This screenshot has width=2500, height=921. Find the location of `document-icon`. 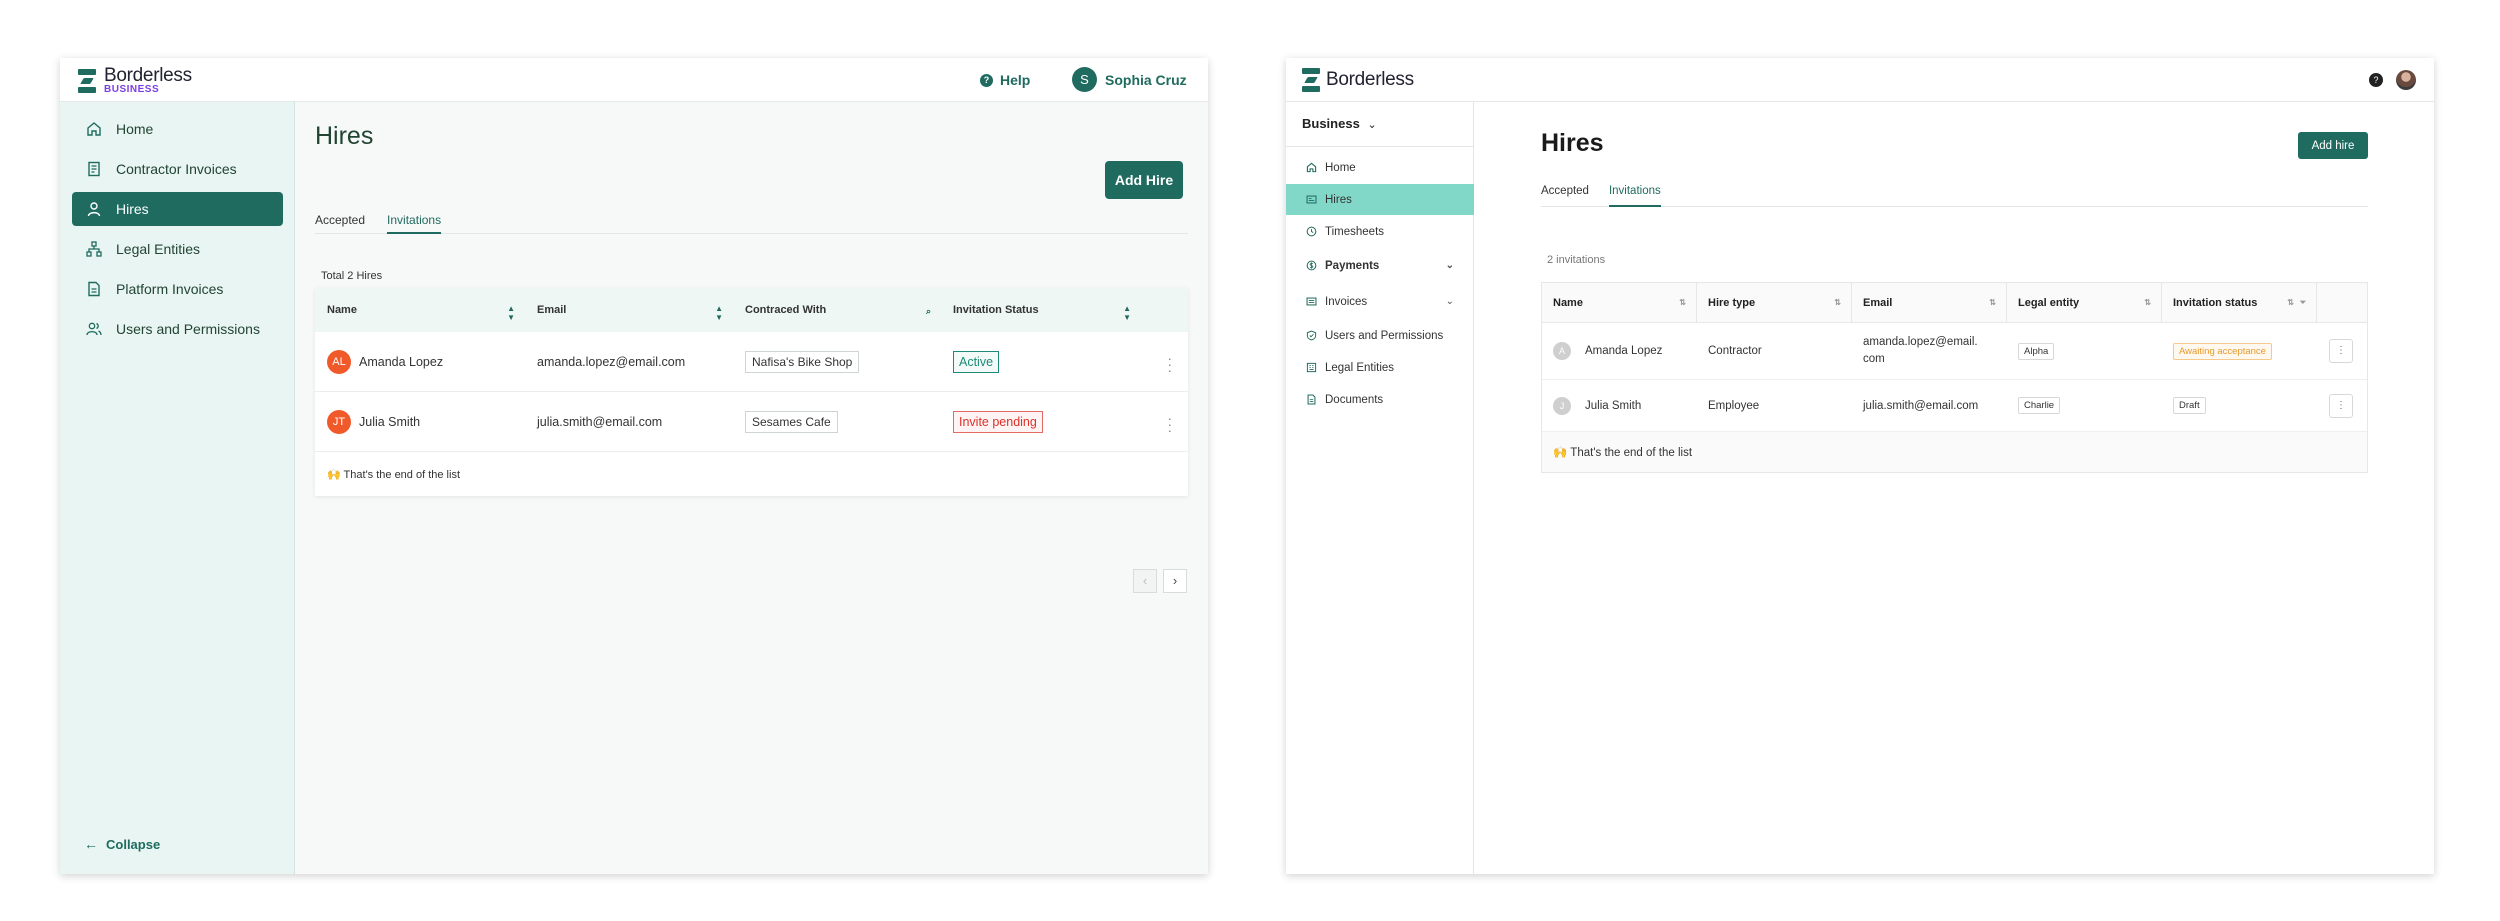

document-icon is located at coordinates (1311, 399).